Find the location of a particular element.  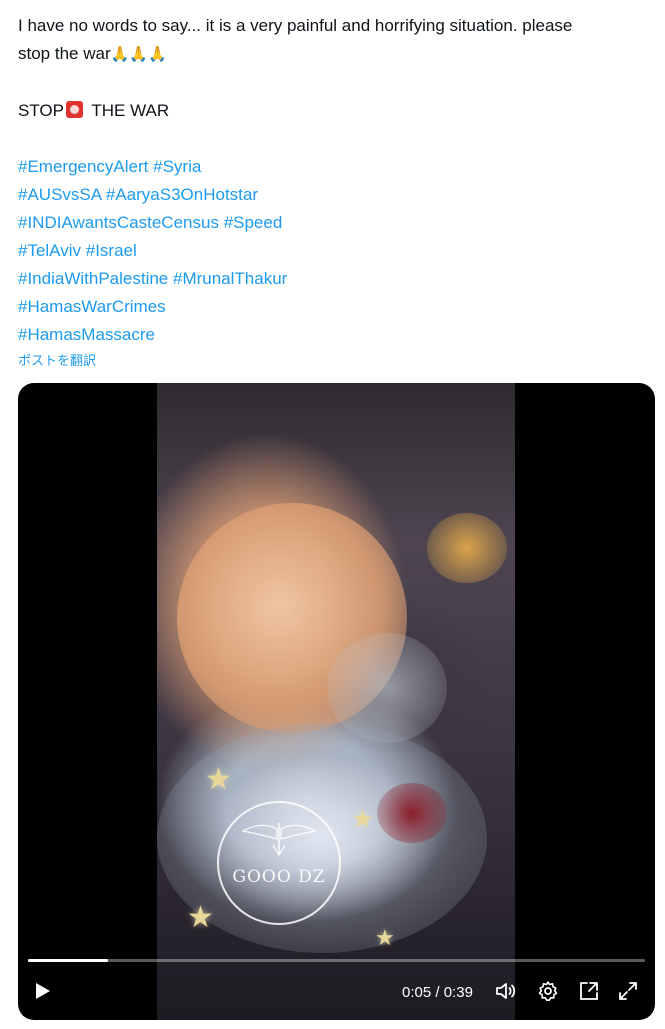

stop-the-war-line: STOP THE WAR is located at coordinates (333, 111).